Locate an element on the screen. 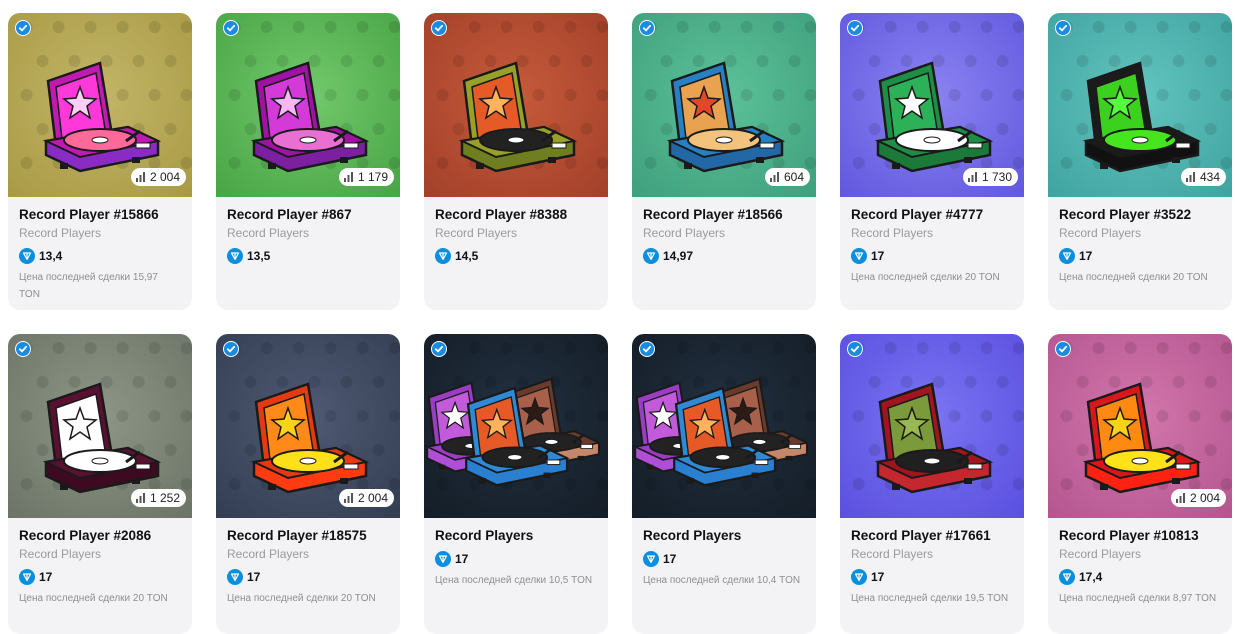 The width and height of the screenshot is (1235, 634). gift-artwork: 604 is located at coordinates (724, 105).